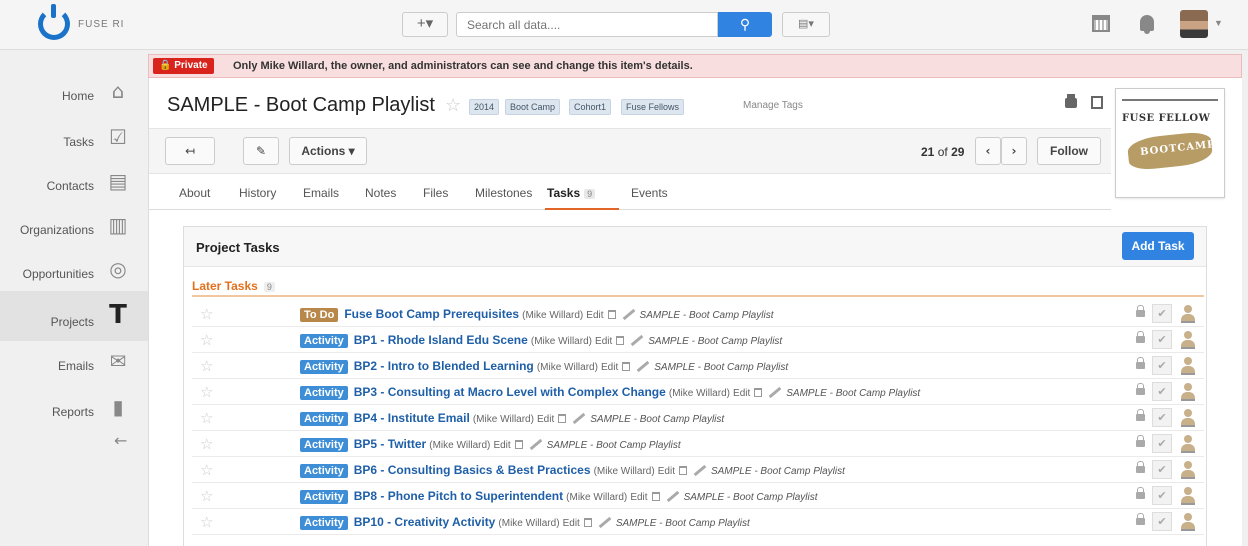 The image size is (1248, 546). I want to click on export-icon, so click(1097, 102).